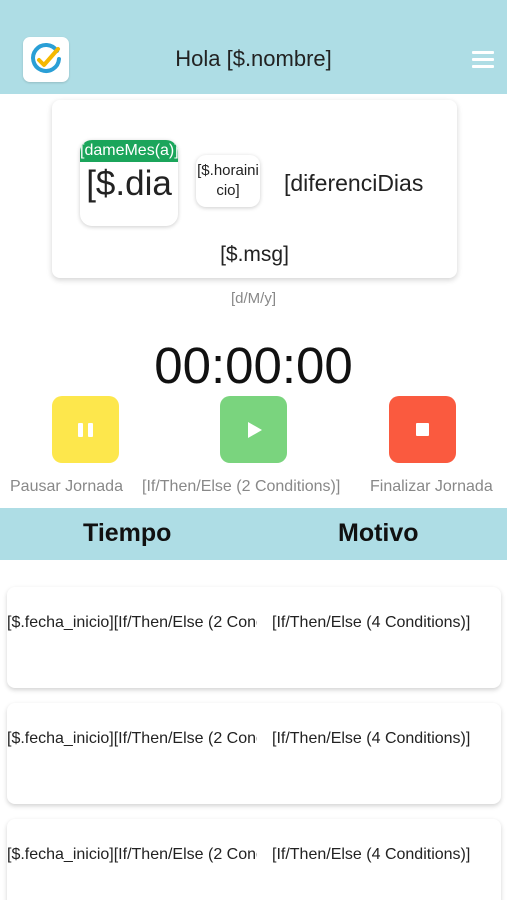  What do you see at coordinates (253, 365) in the screenshot?
I see `elapsed-timer: 00:00:00` at bounding box center [253, 365].